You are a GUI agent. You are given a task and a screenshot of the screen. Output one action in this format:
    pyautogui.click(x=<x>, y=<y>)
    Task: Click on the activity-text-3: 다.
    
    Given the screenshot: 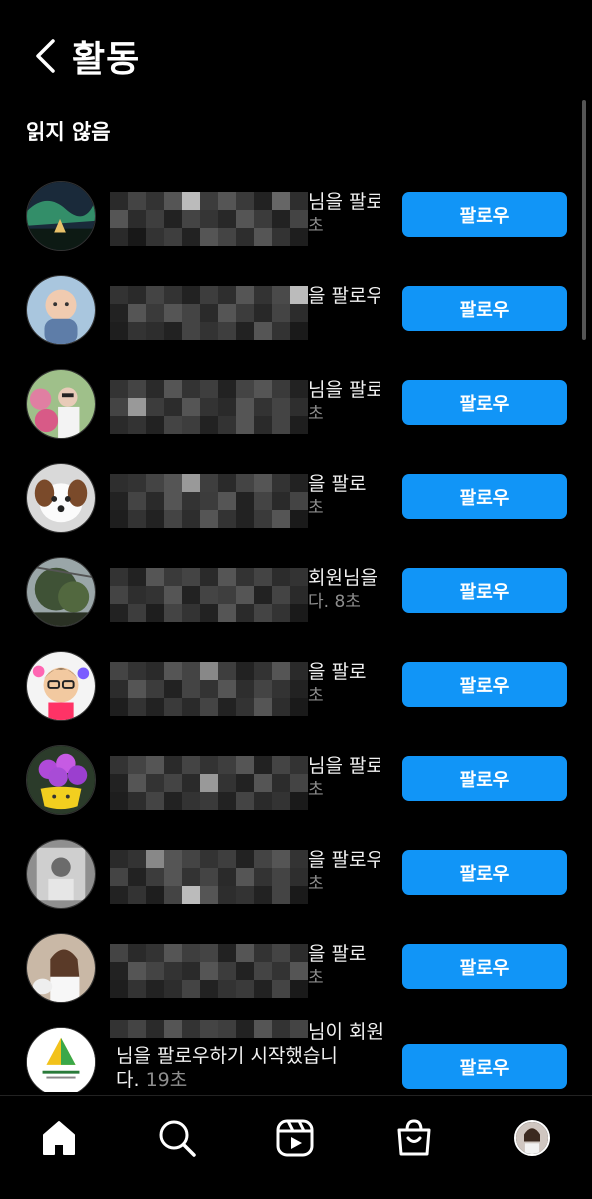 What is the action you would take?
    pyautogui.click(x=128, y=1080)
    